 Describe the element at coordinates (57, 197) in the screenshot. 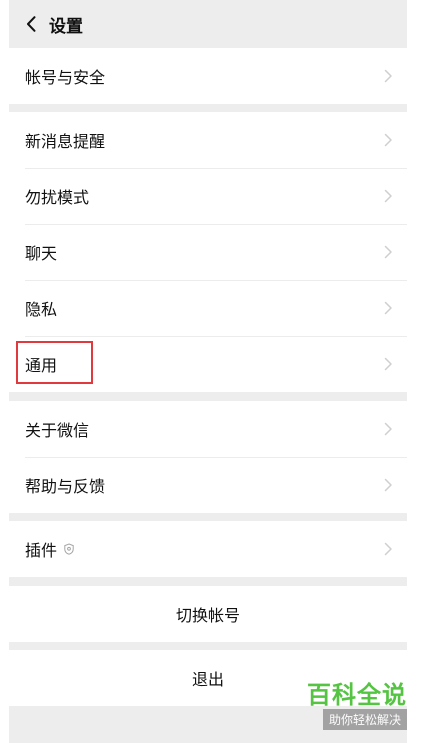

I see `settings-item-label: 勿扰模式` at that location.